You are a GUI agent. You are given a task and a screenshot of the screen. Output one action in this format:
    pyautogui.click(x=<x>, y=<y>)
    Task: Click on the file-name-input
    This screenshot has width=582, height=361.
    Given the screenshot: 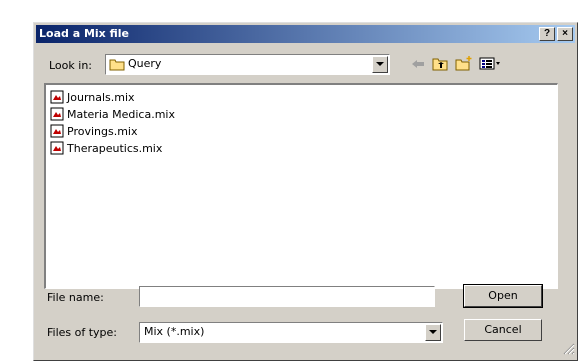 What is the action you would take?
    pyautogui.click(x=287, y=296)
    